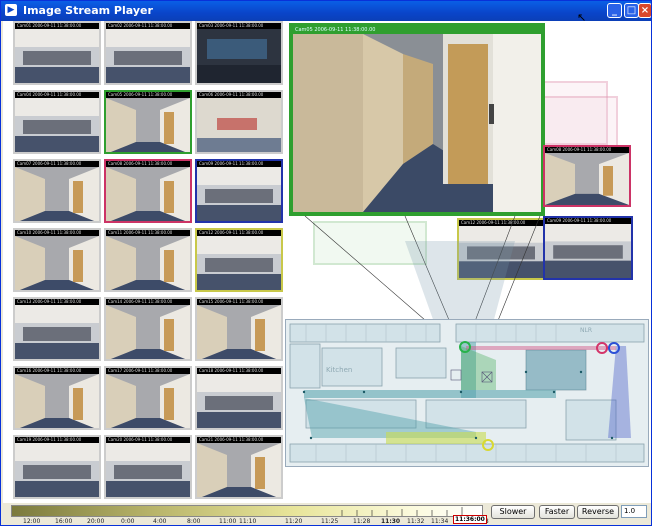 The height and width of the screenshot is (526, 652). What do you see at coordinates (513, 512) in the screenshot?
I see `slower-button: Slower` at bounding box center [513, 512].